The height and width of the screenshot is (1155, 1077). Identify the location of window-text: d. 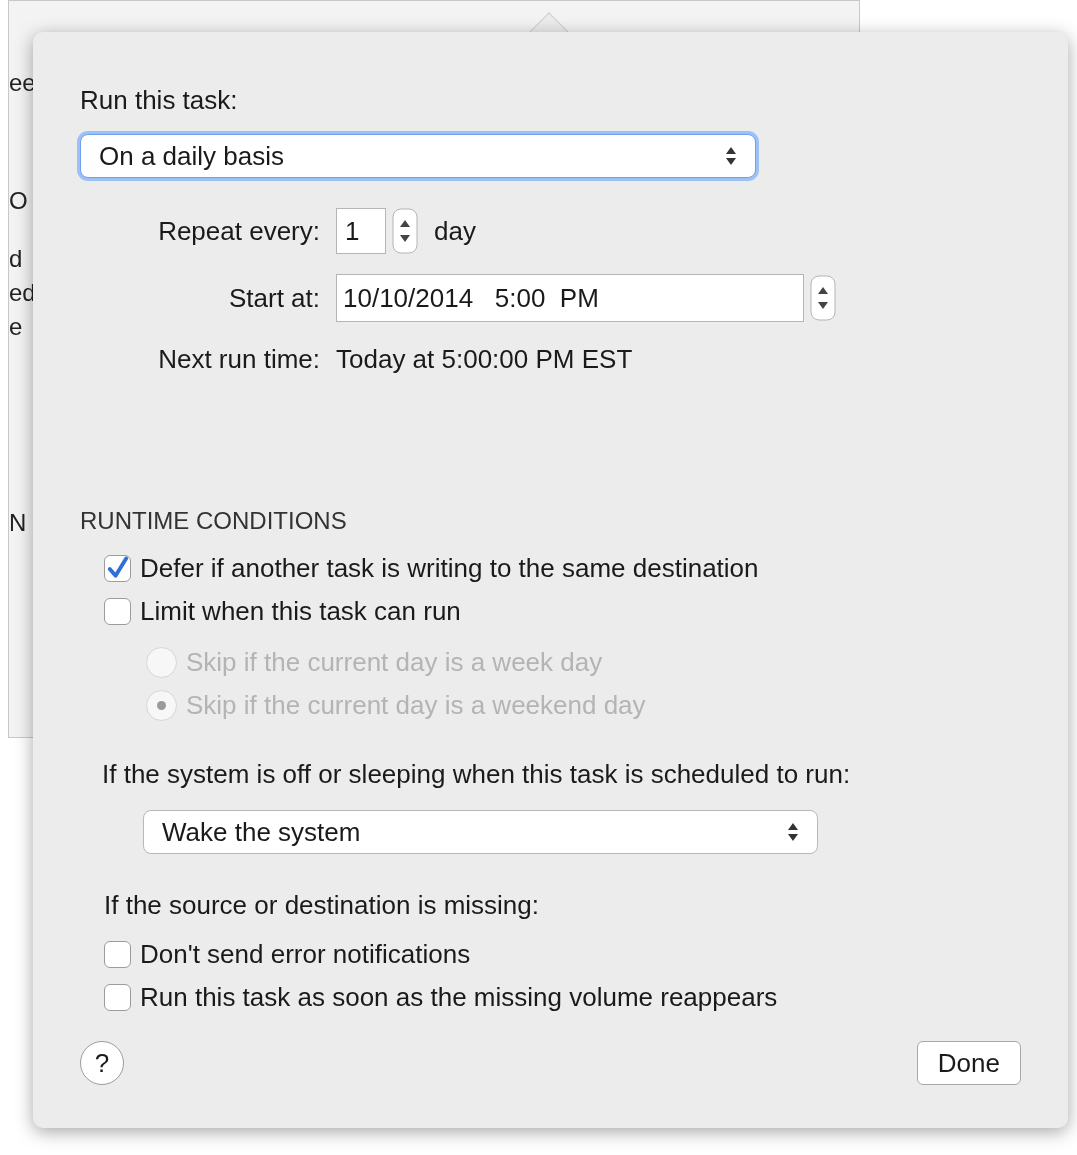
(16, 259).